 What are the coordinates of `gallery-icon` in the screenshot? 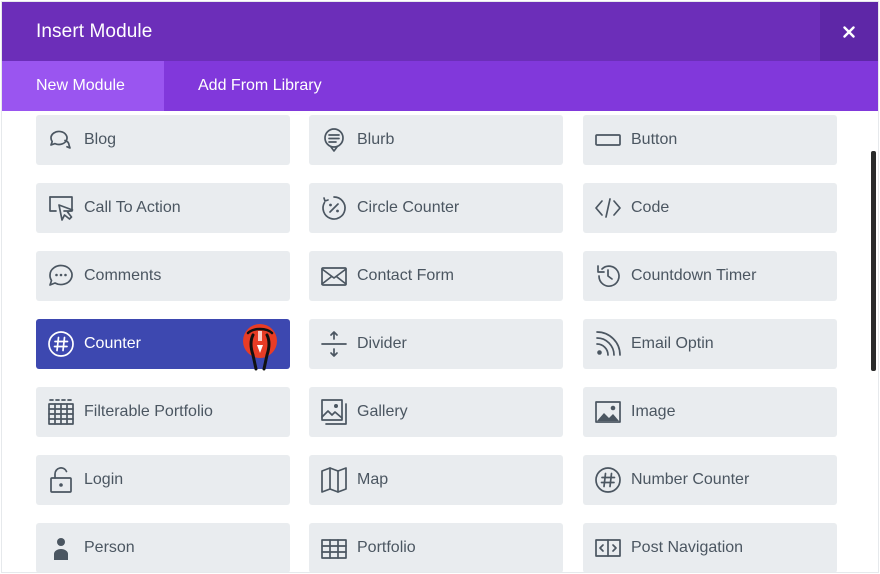 It's located at (334, 412).